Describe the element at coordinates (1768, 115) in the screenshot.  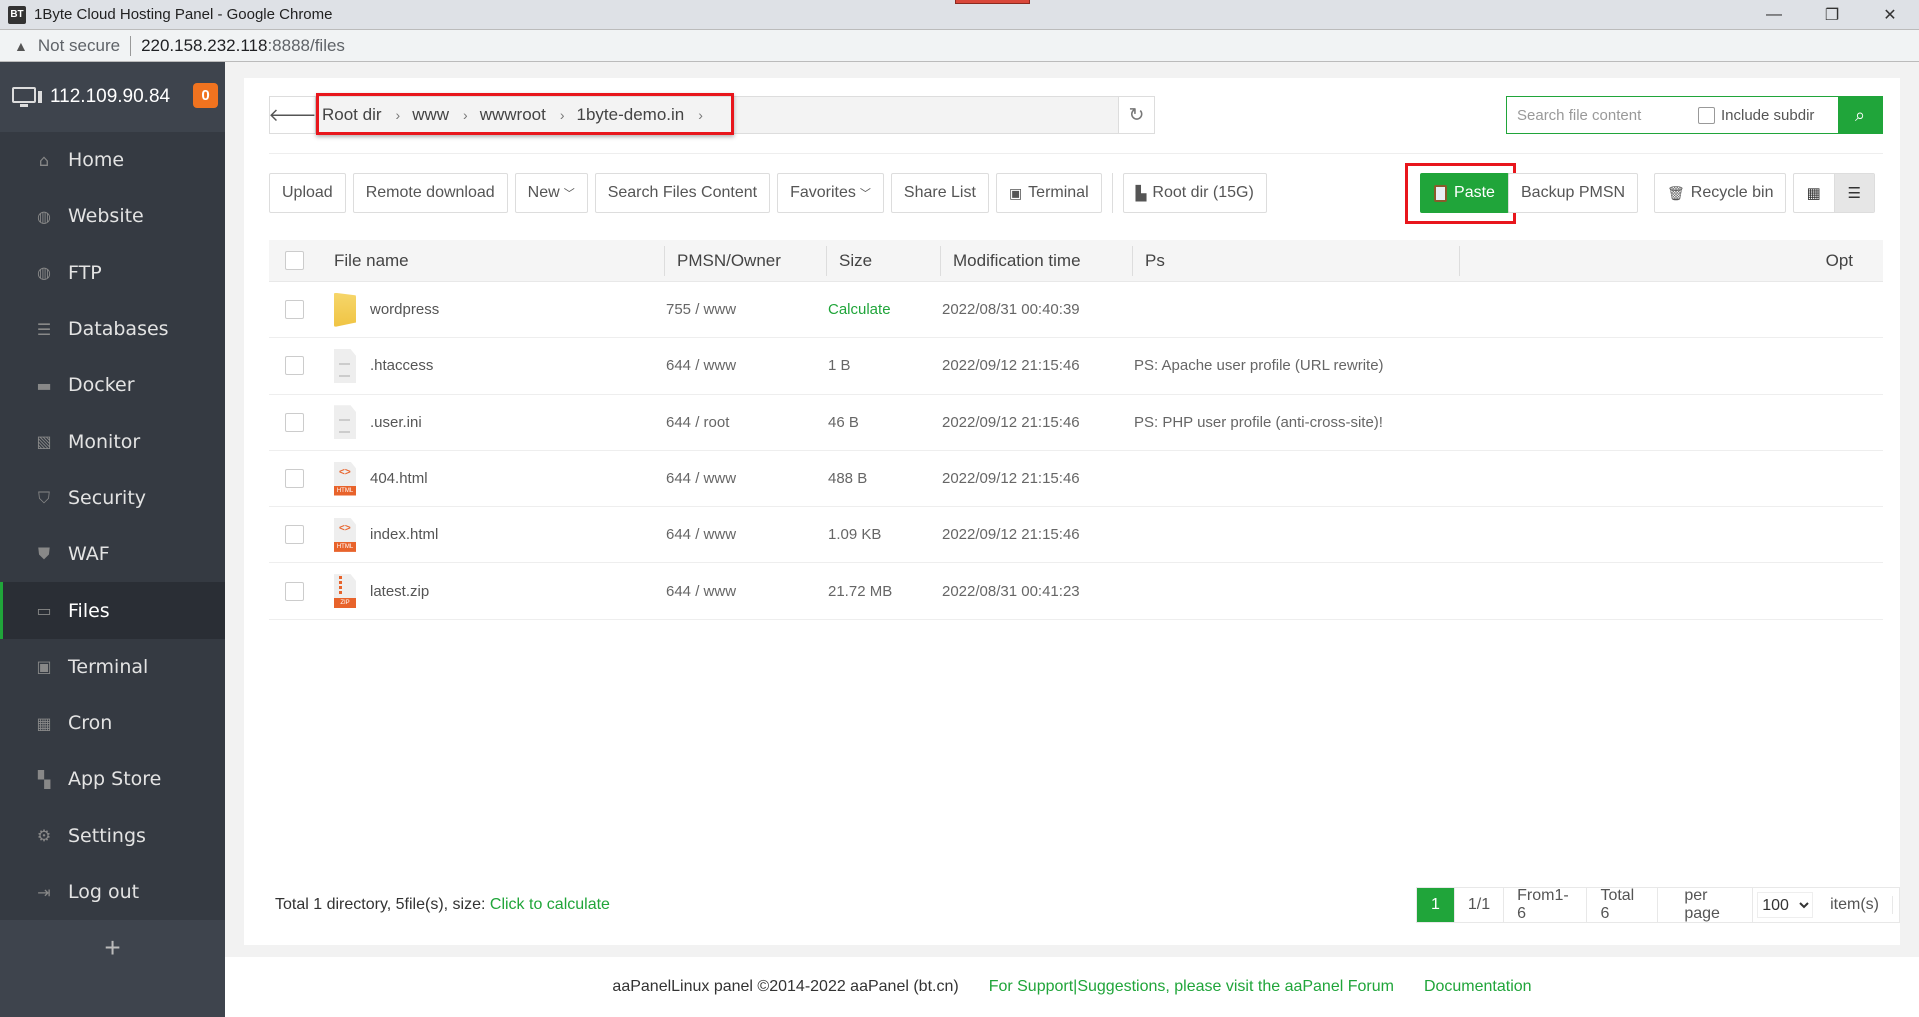
I see `include-subdir-label: Include subdir` at that location.